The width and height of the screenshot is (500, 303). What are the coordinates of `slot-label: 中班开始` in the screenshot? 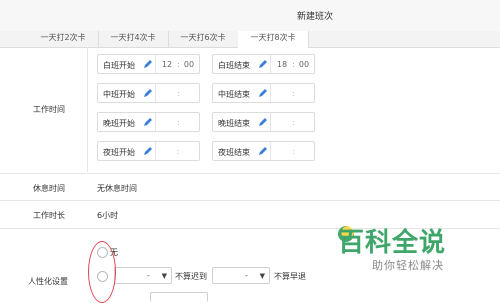 It's located at (119, 94).